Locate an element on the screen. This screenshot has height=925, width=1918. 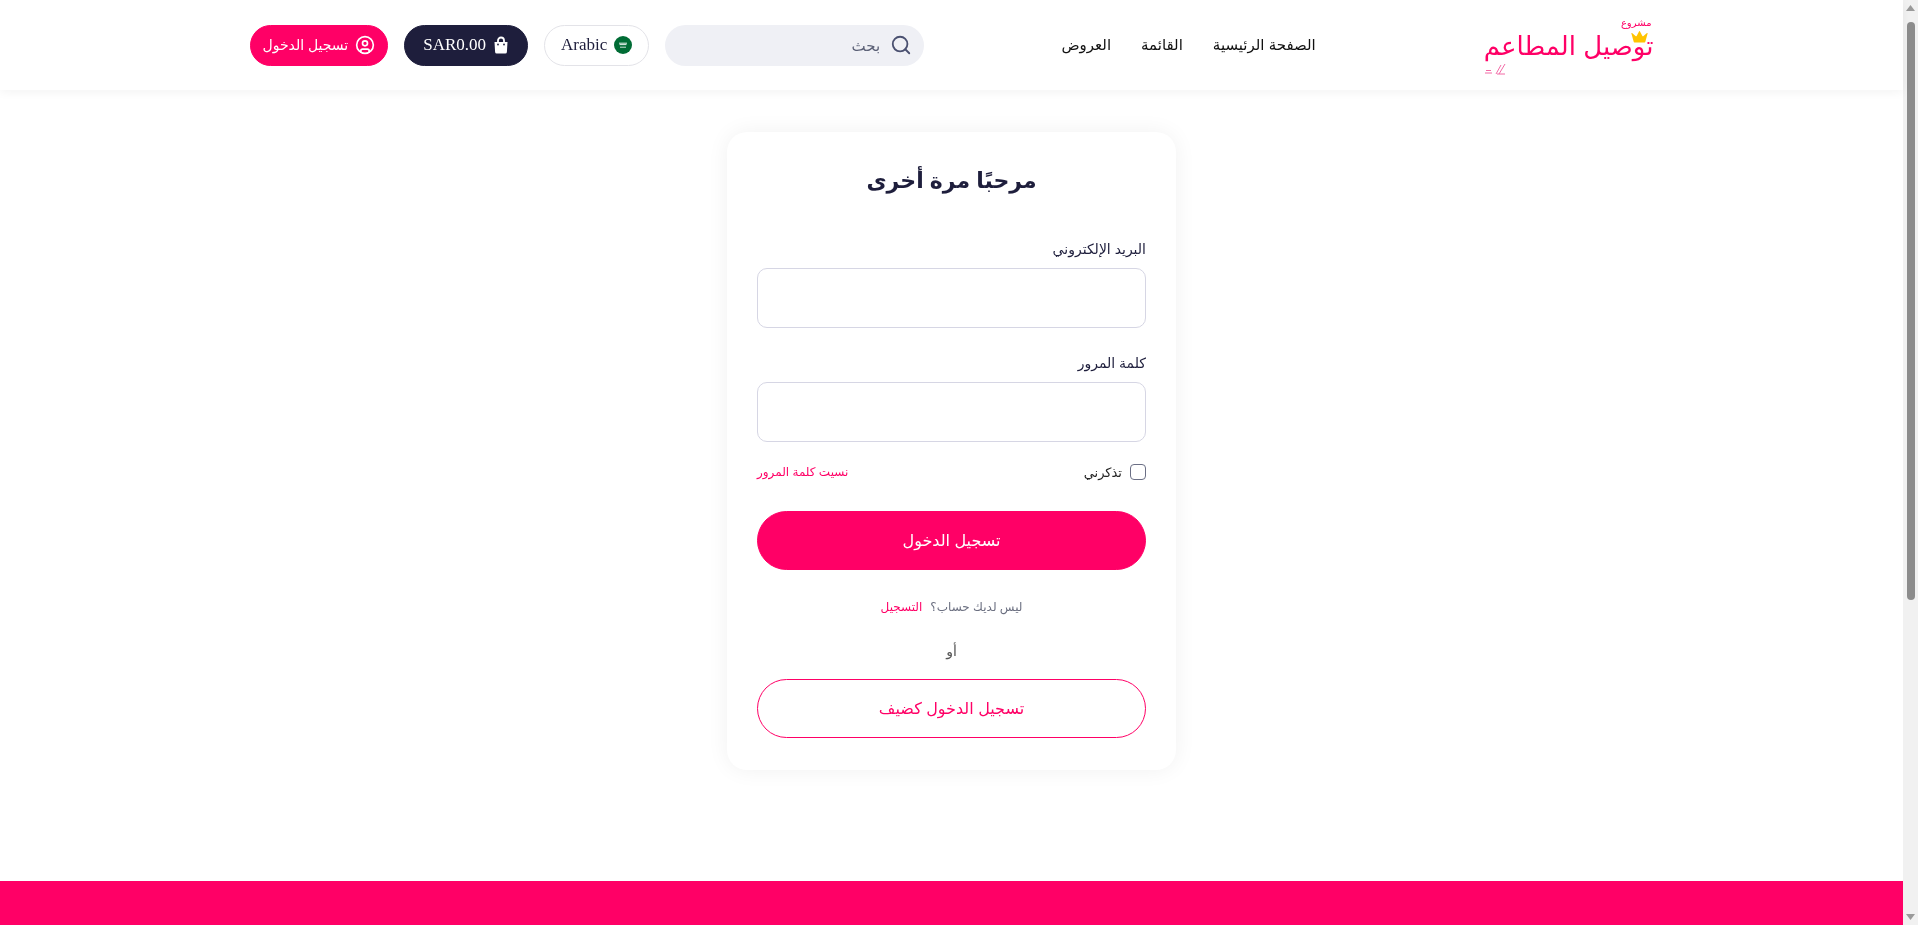
forgot-password-link: نسيت كلمة المرور is located at coordinates (803, 472).